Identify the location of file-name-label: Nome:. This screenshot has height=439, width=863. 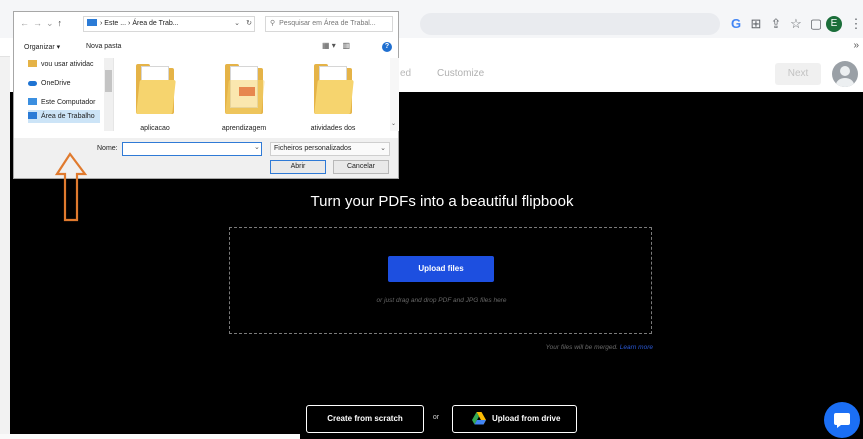
(107, 148).